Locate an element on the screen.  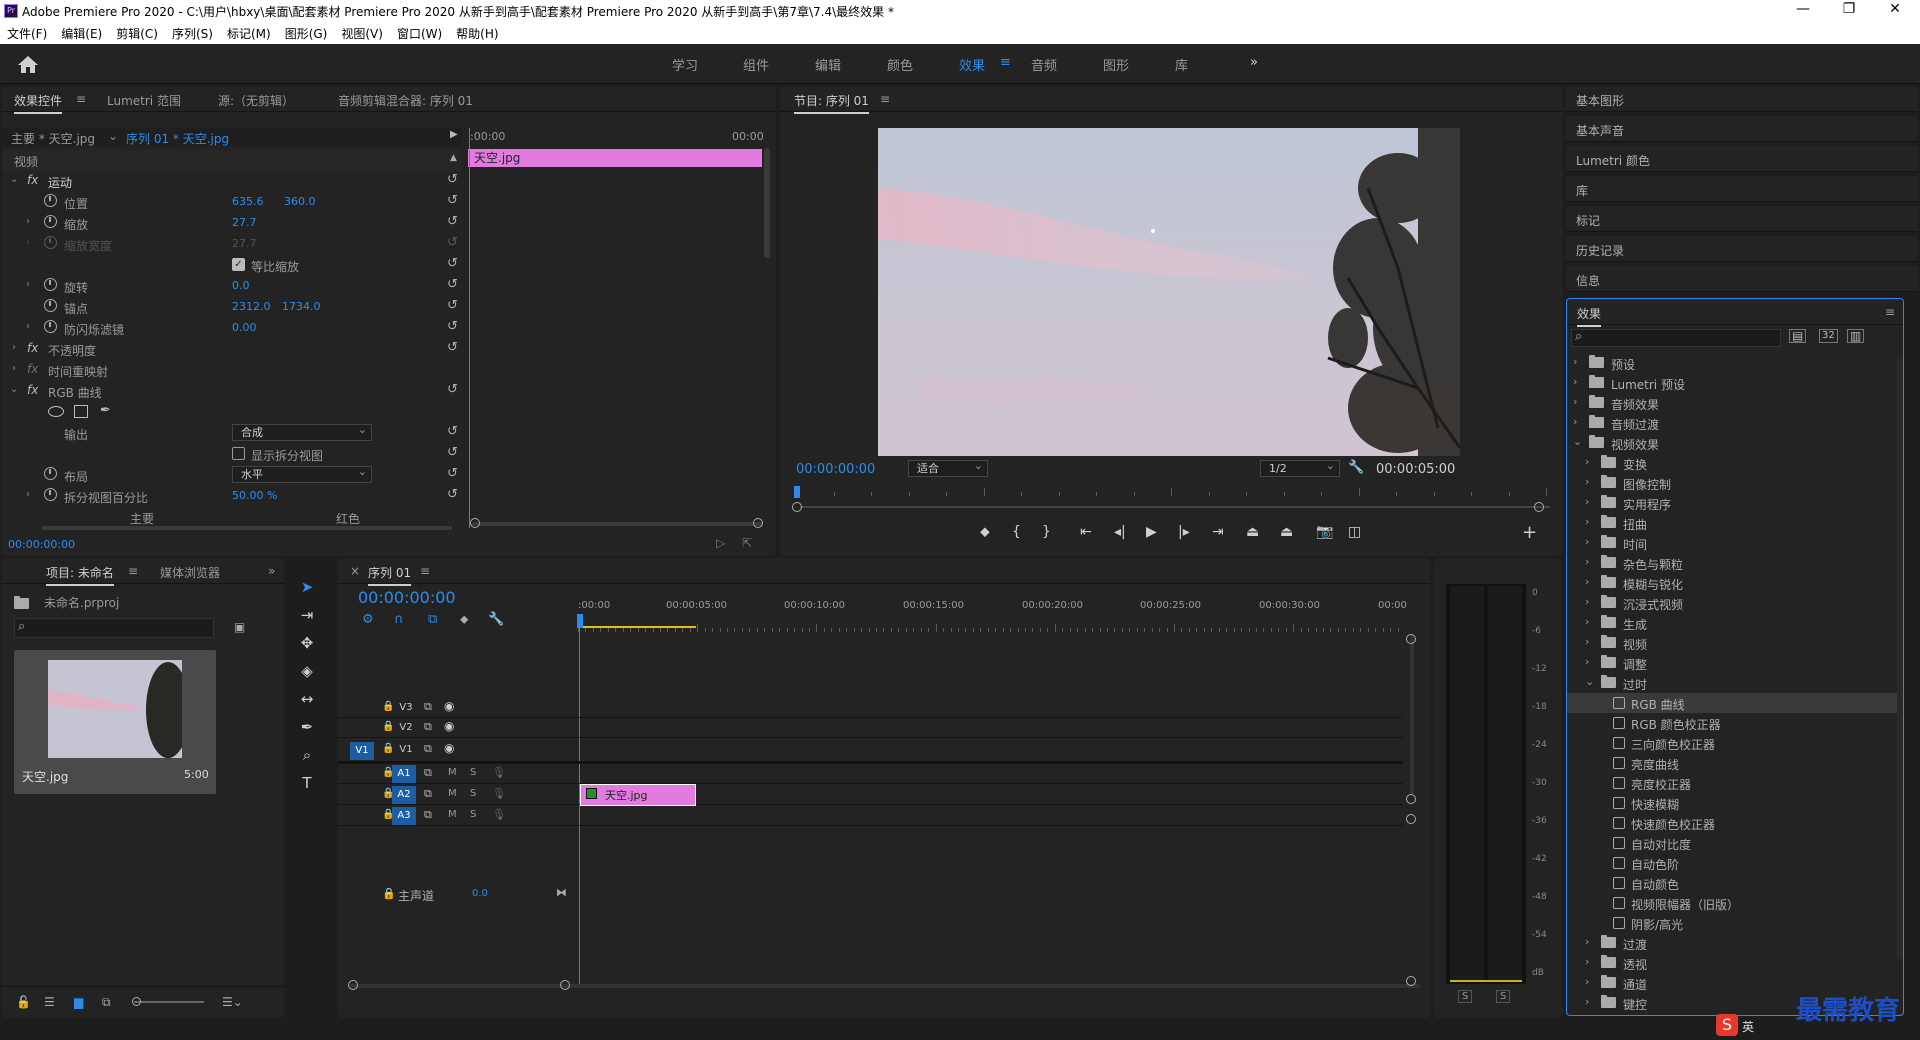
effects-folder: › 音频过渡 is located at coordinates (1735, 423).